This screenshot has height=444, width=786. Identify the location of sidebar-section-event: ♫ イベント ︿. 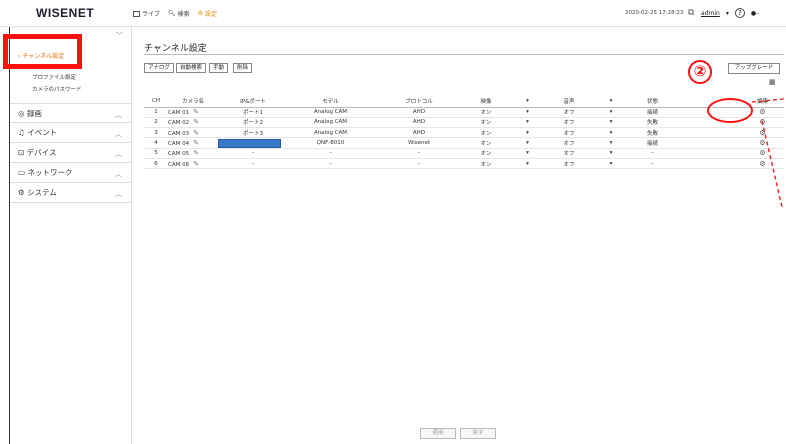
(71, 133).